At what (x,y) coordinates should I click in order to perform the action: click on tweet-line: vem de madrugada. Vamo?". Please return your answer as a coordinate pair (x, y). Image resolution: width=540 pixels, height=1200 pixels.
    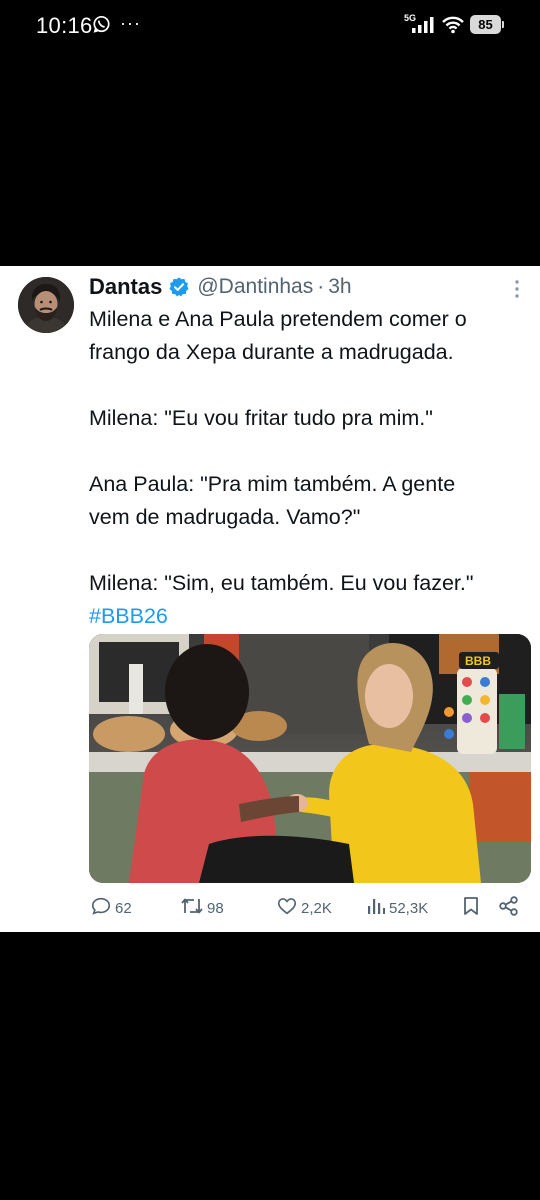
    Looking at the image, I should click on (225, 517).